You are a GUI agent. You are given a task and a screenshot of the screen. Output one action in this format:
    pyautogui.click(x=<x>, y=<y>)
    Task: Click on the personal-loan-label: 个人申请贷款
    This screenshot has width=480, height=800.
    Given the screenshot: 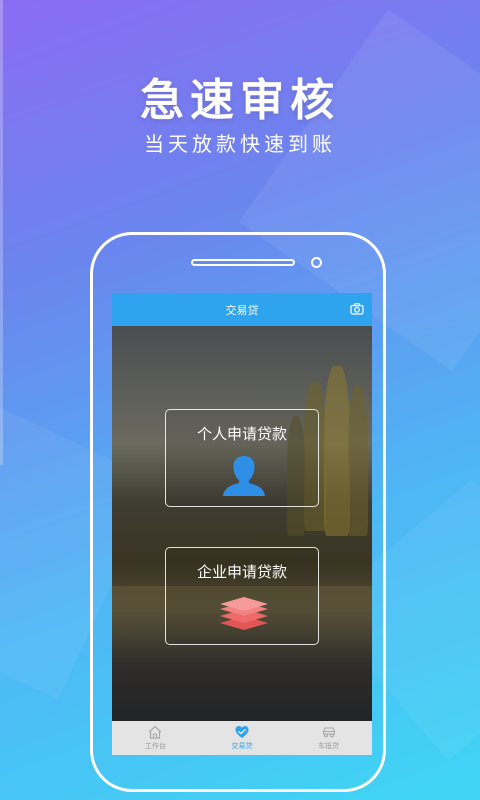 What is the action you would take?
    pyautogui.click(x=241, y=434)
    